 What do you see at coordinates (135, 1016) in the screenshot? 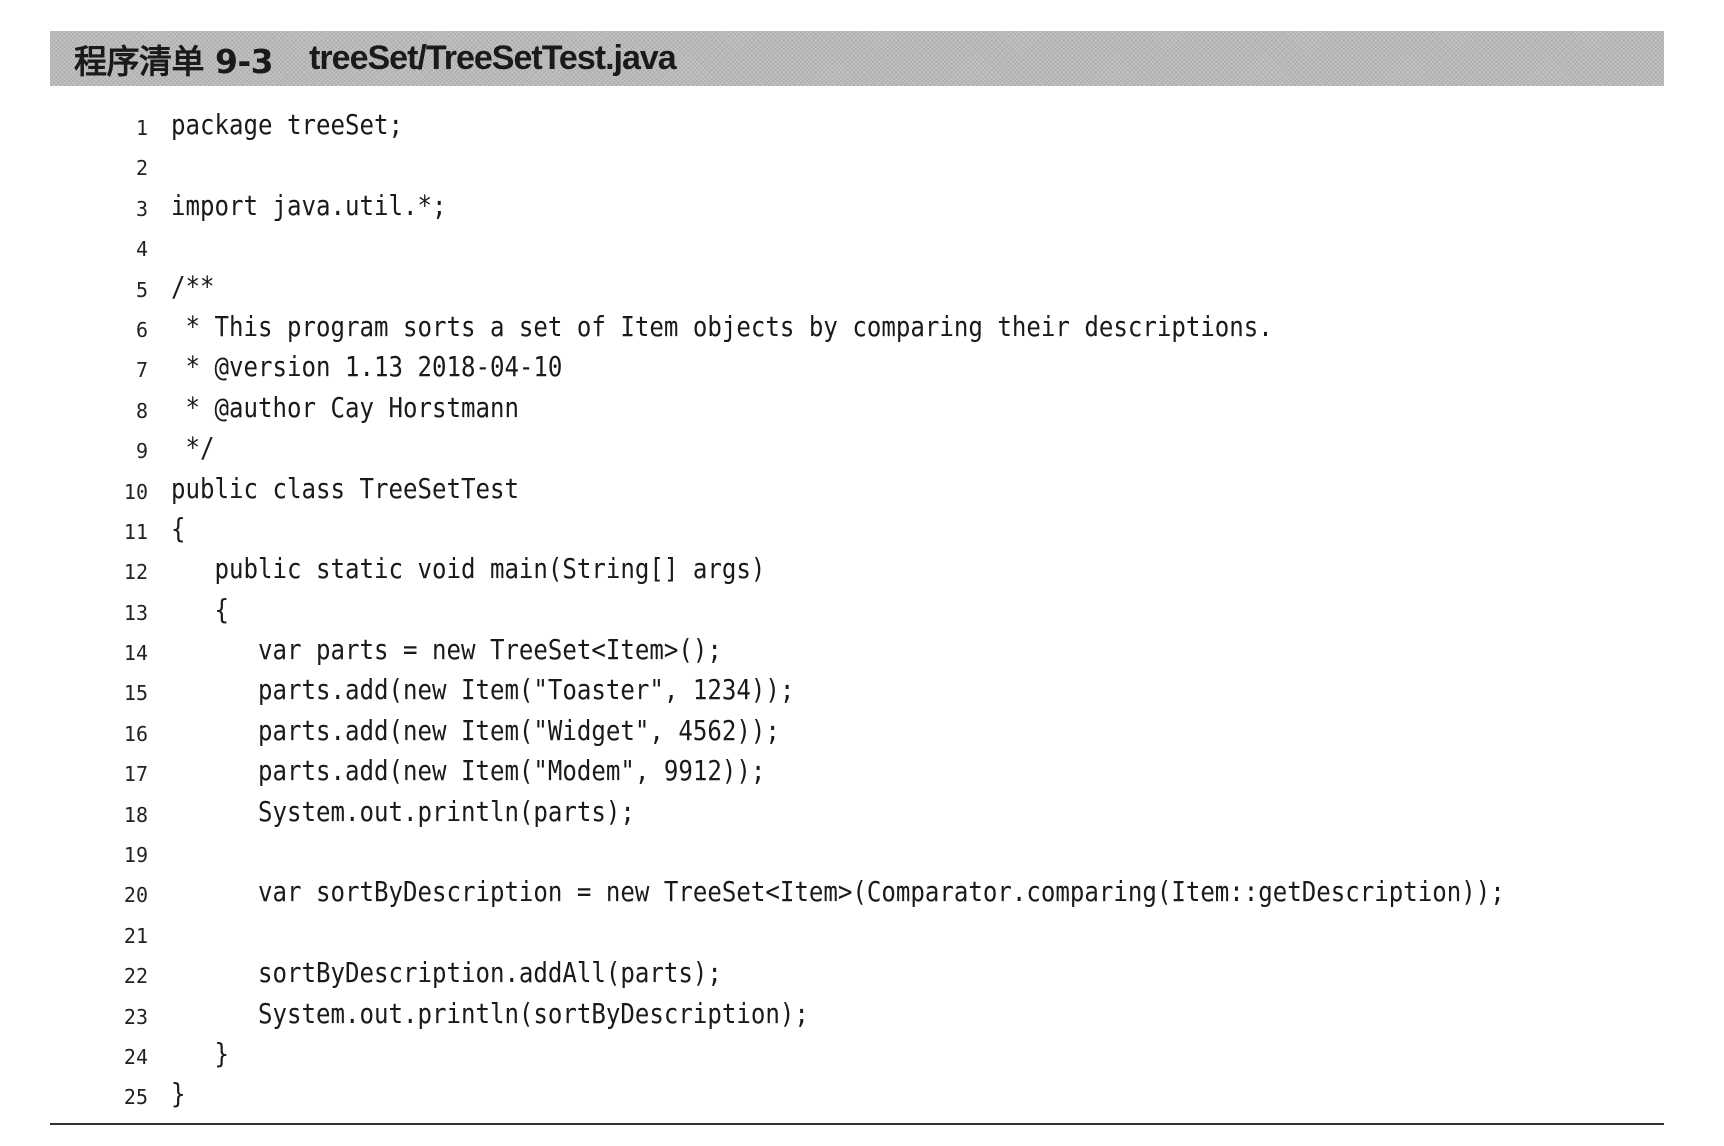
I see `line-number: 23` at bounding box center [135, 1016].